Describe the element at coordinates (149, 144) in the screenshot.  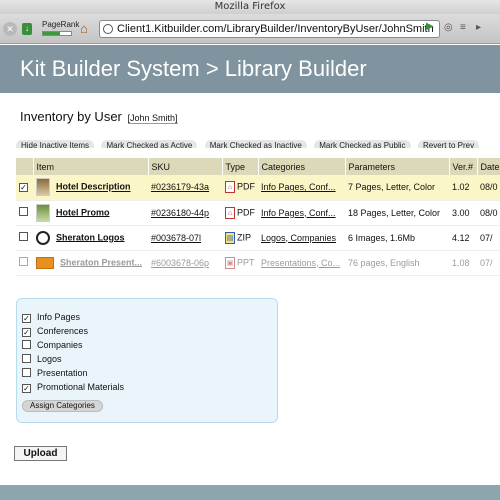
I see `mark-active-button: Mark Checked as Active` at that location.